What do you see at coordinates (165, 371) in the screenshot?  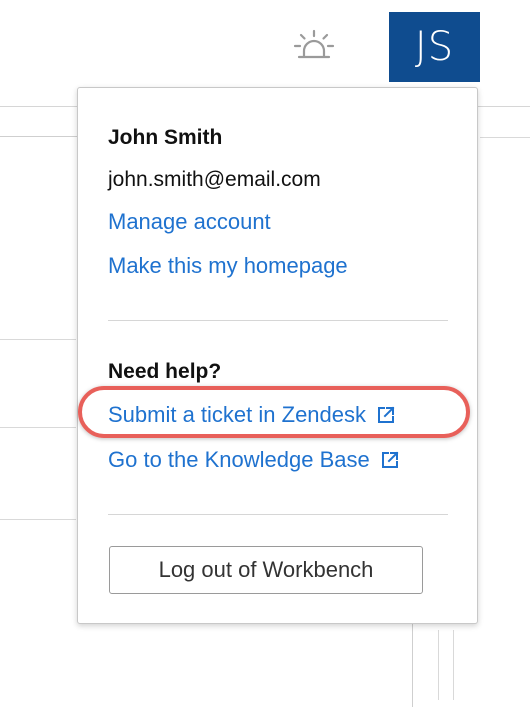 I see `help-section-title: Need help?` at bounding box center [165, 371].